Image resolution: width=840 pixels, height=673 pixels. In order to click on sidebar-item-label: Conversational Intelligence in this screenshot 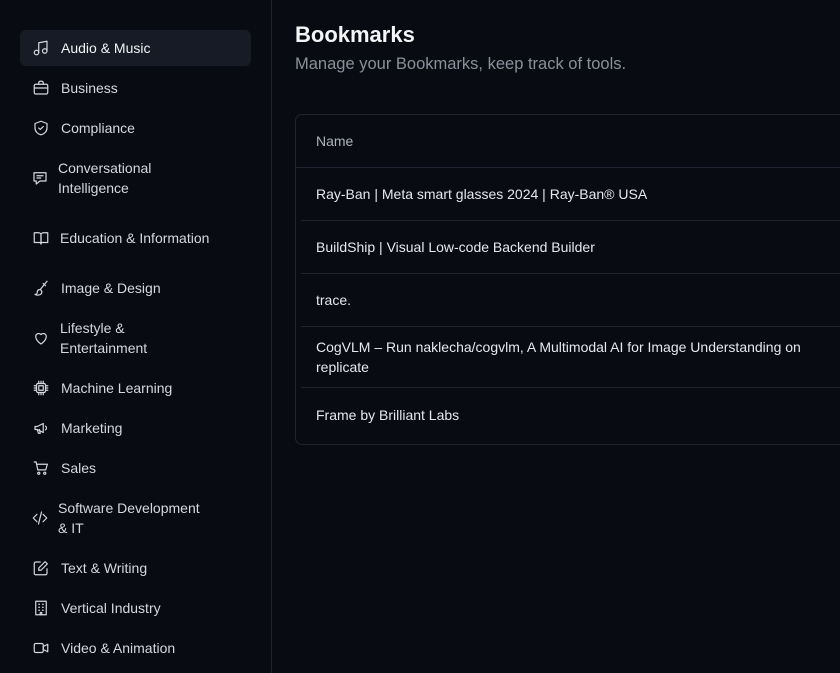, I will do `click(105, 178)`.